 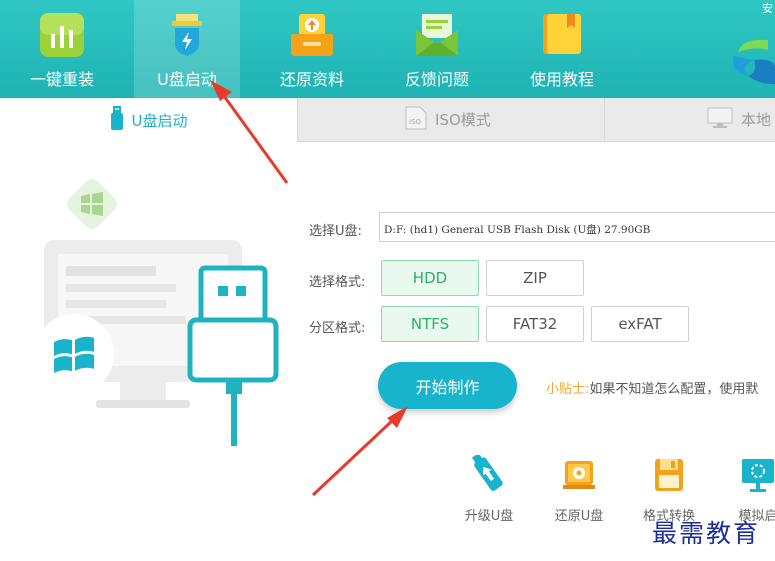 What do you see at coordinates (359, 451) in the screenshot?
I see `red-arrow-to-start-button` at bounding box center [359, 451].